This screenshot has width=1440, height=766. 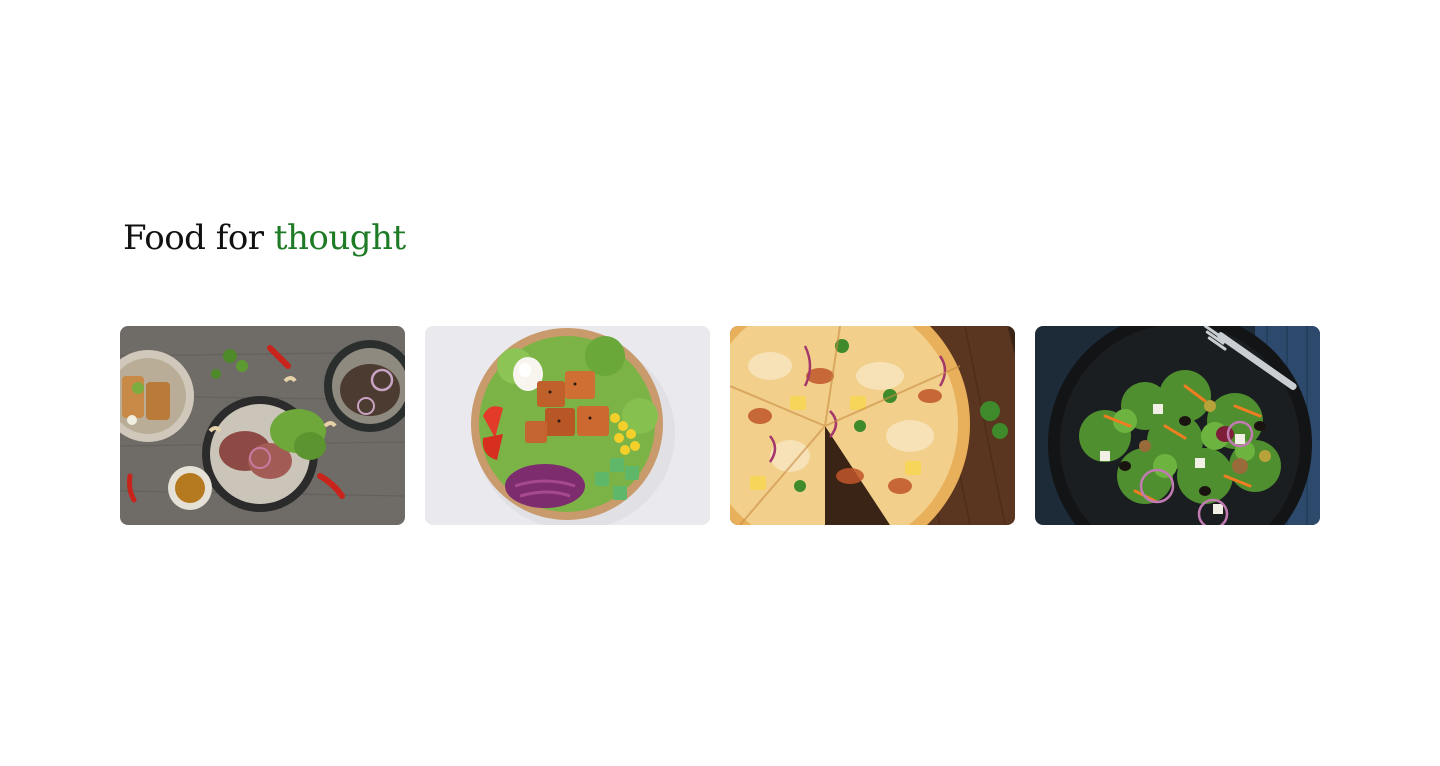 I want to click on food-photo-plates, so click(x=262, y=425).